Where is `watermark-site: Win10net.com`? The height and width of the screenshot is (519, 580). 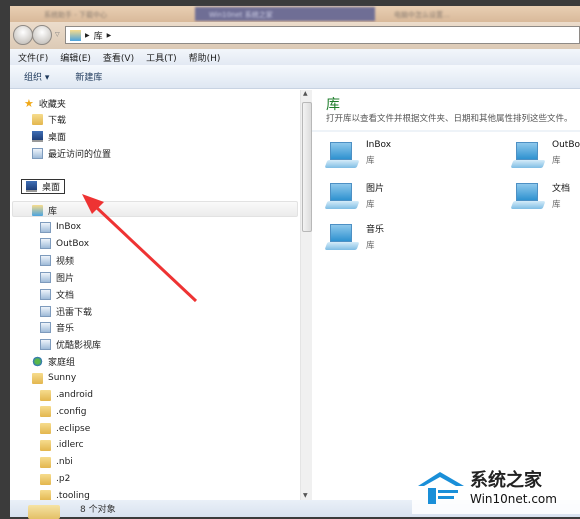 watermark-site: Win10net.com is located at coordinates (513, 499).